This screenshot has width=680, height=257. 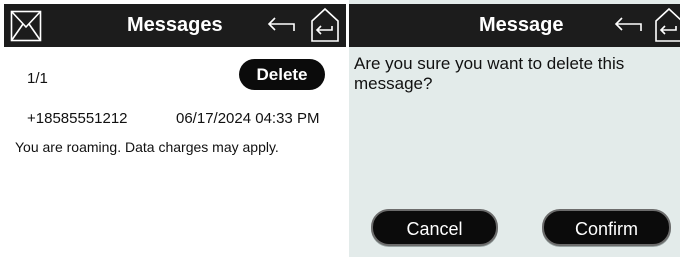 I want to click on cancel-button-label: Cancel, so click(x=434, y=229).